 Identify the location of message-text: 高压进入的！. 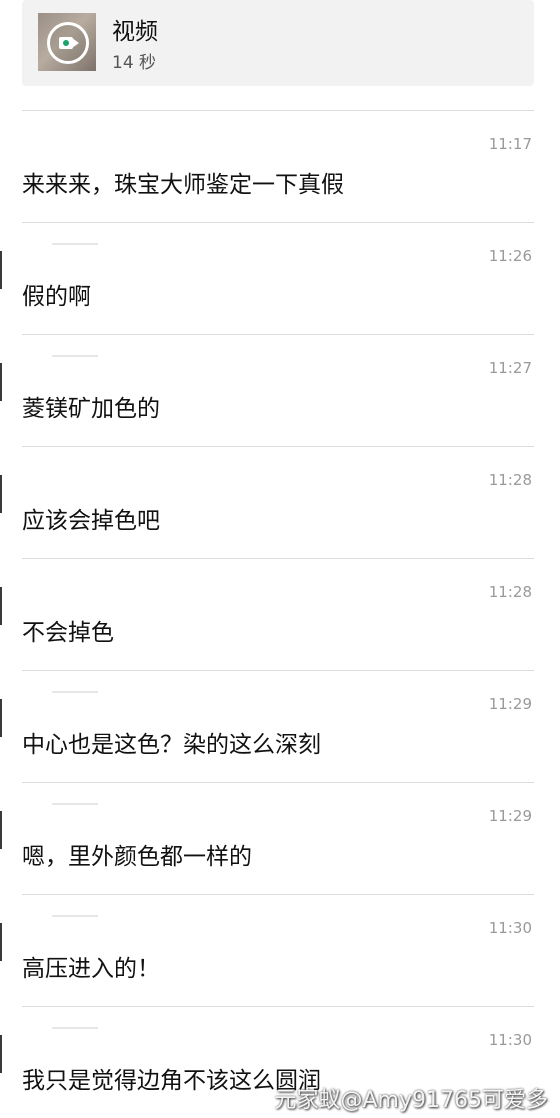
(91, 969).